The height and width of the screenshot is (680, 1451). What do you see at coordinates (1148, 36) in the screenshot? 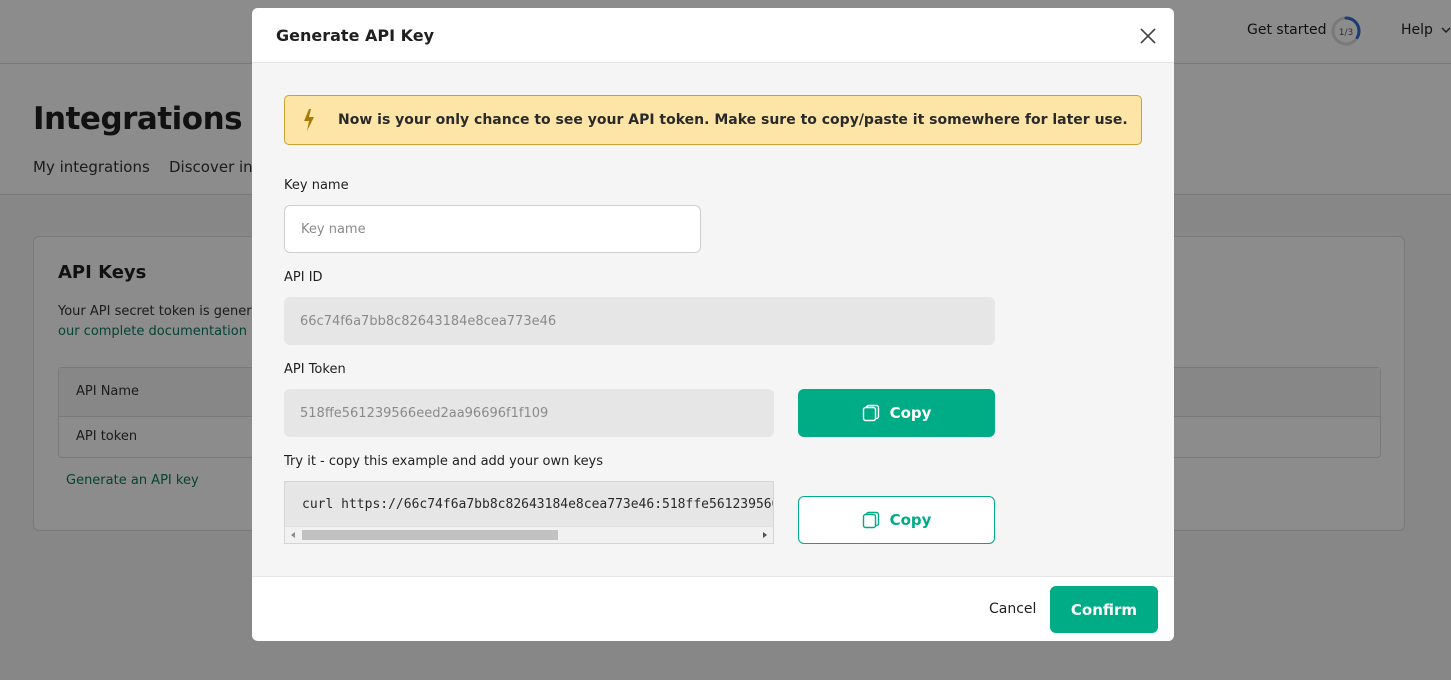
I see `close-icon` at bounding box center [1148, 36].